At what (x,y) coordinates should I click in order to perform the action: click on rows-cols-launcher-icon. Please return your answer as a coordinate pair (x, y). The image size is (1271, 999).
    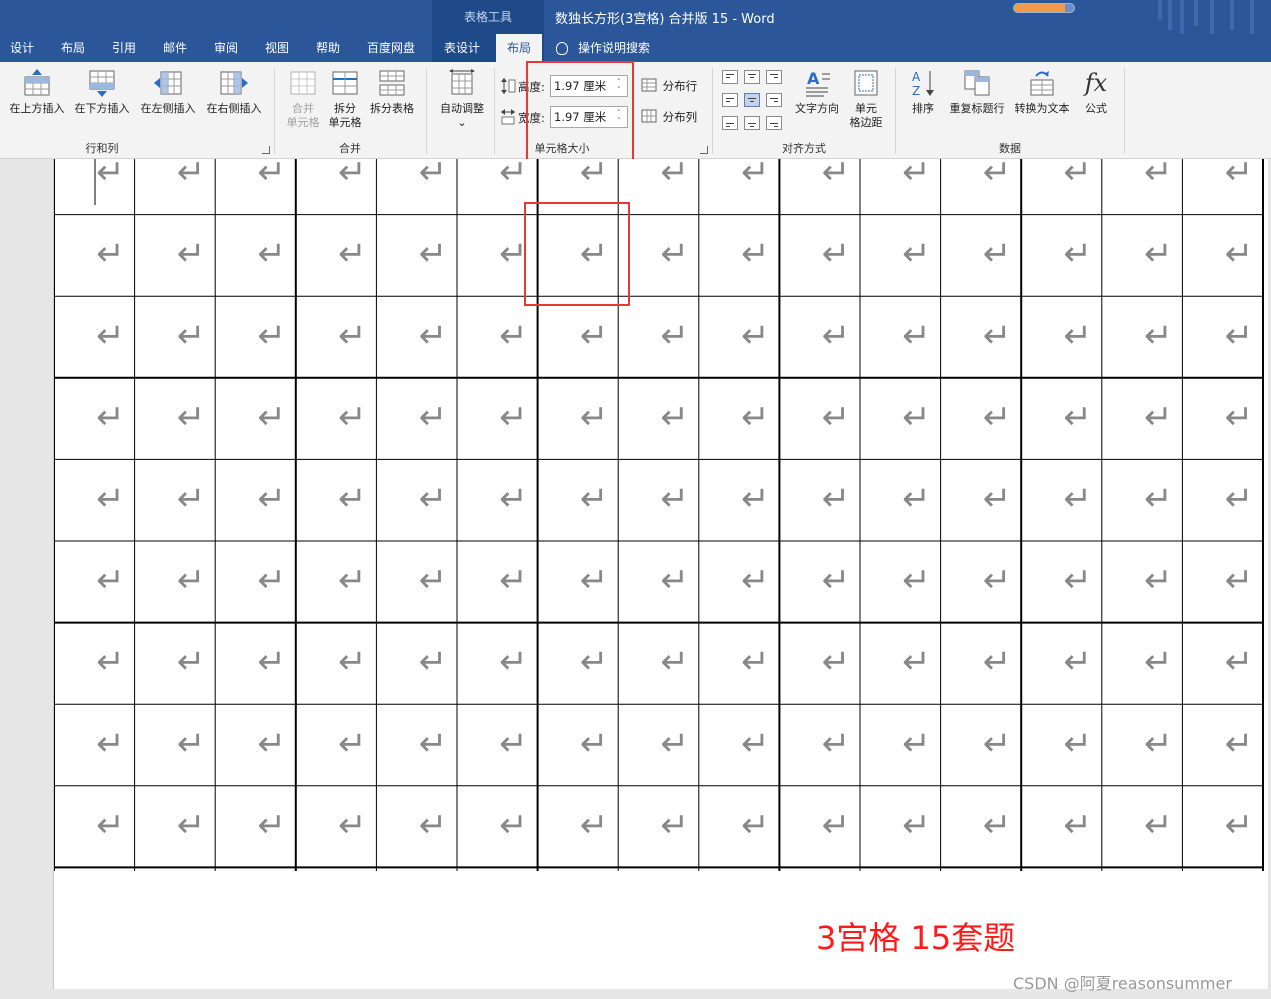
    Looking at the image, I should click on (266, 150).